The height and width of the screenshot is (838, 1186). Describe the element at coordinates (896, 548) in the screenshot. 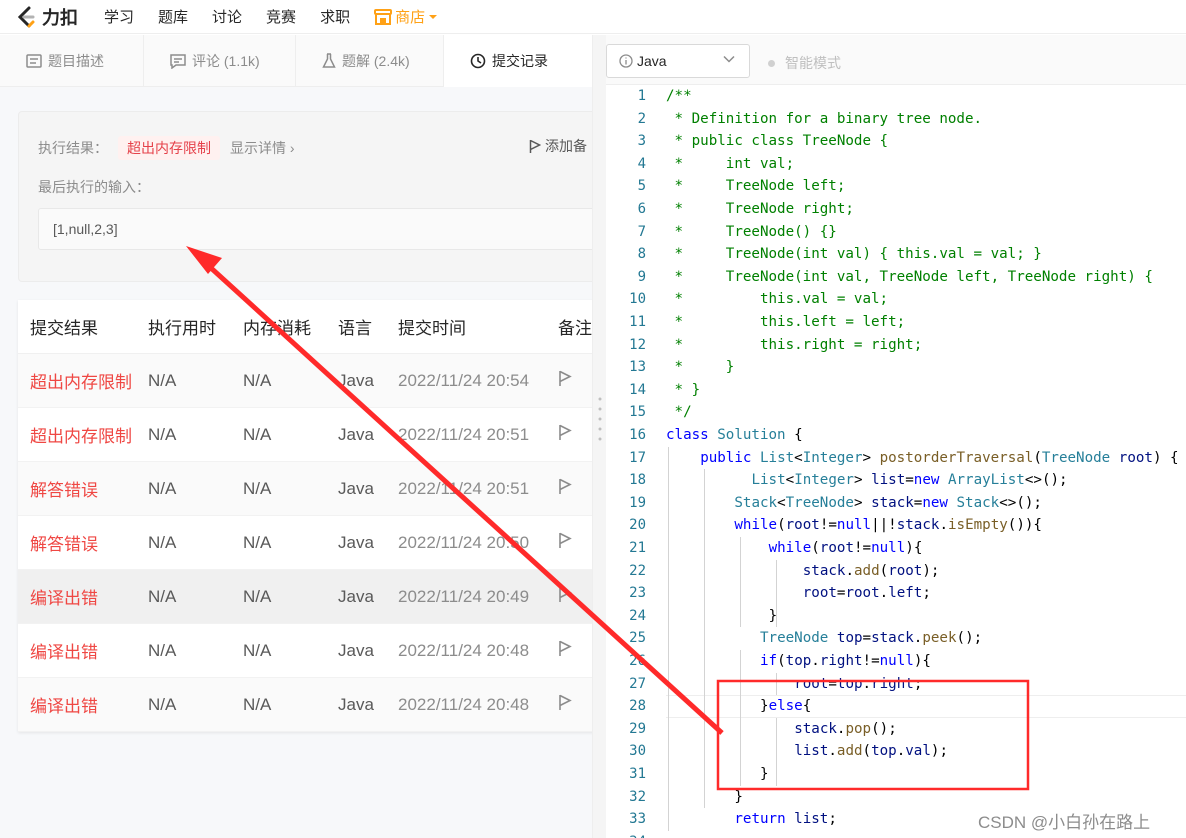

I see `code-line: 21 while(root!=null){` at that location.